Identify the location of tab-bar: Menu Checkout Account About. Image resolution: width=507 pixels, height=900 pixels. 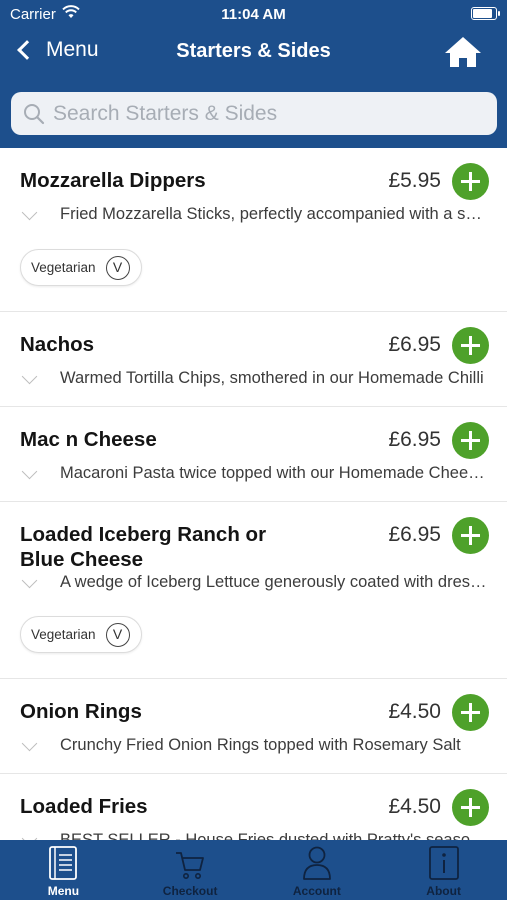
(253, 870).